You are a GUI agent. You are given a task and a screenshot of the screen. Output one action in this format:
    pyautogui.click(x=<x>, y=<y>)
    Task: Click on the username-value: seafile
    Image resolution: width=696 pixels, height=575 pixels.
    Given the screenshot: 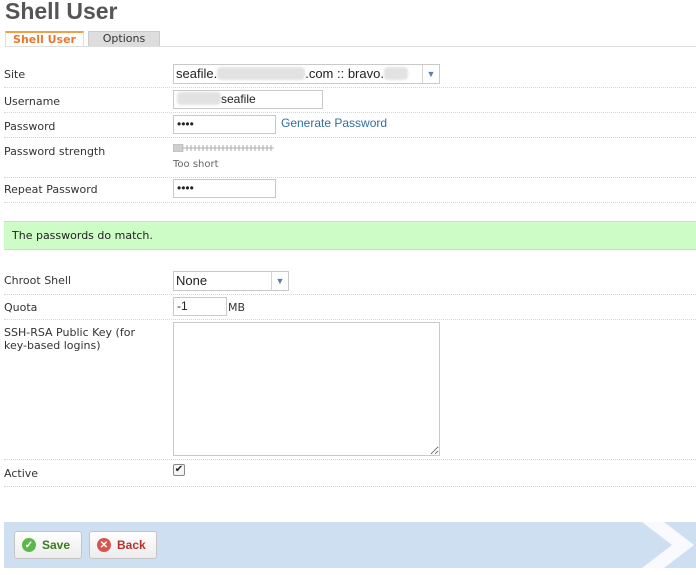 What is the action you would take?
    pyautogui.click(x=238, y=99)
    